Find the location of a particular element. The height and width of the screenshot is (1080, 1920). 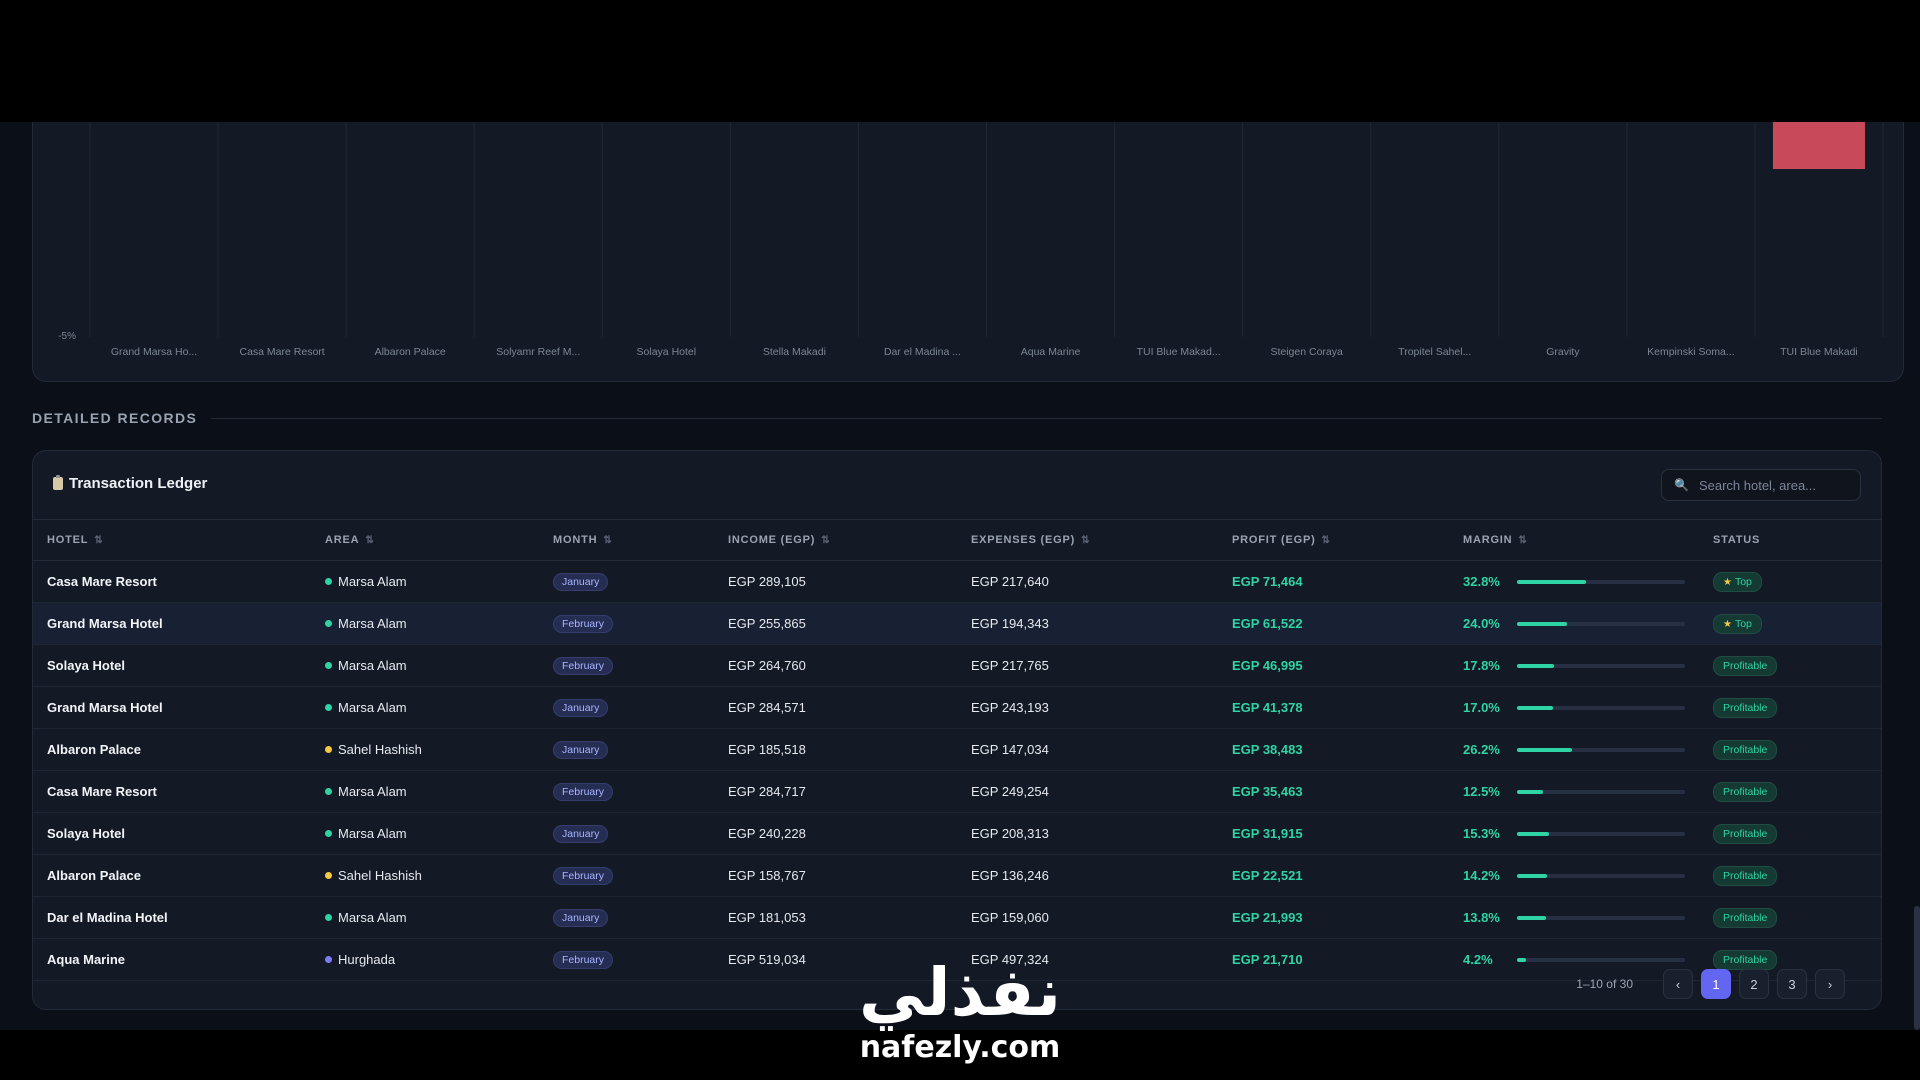

margin-cell: 32.8% is located at coordinates (1574, 581).